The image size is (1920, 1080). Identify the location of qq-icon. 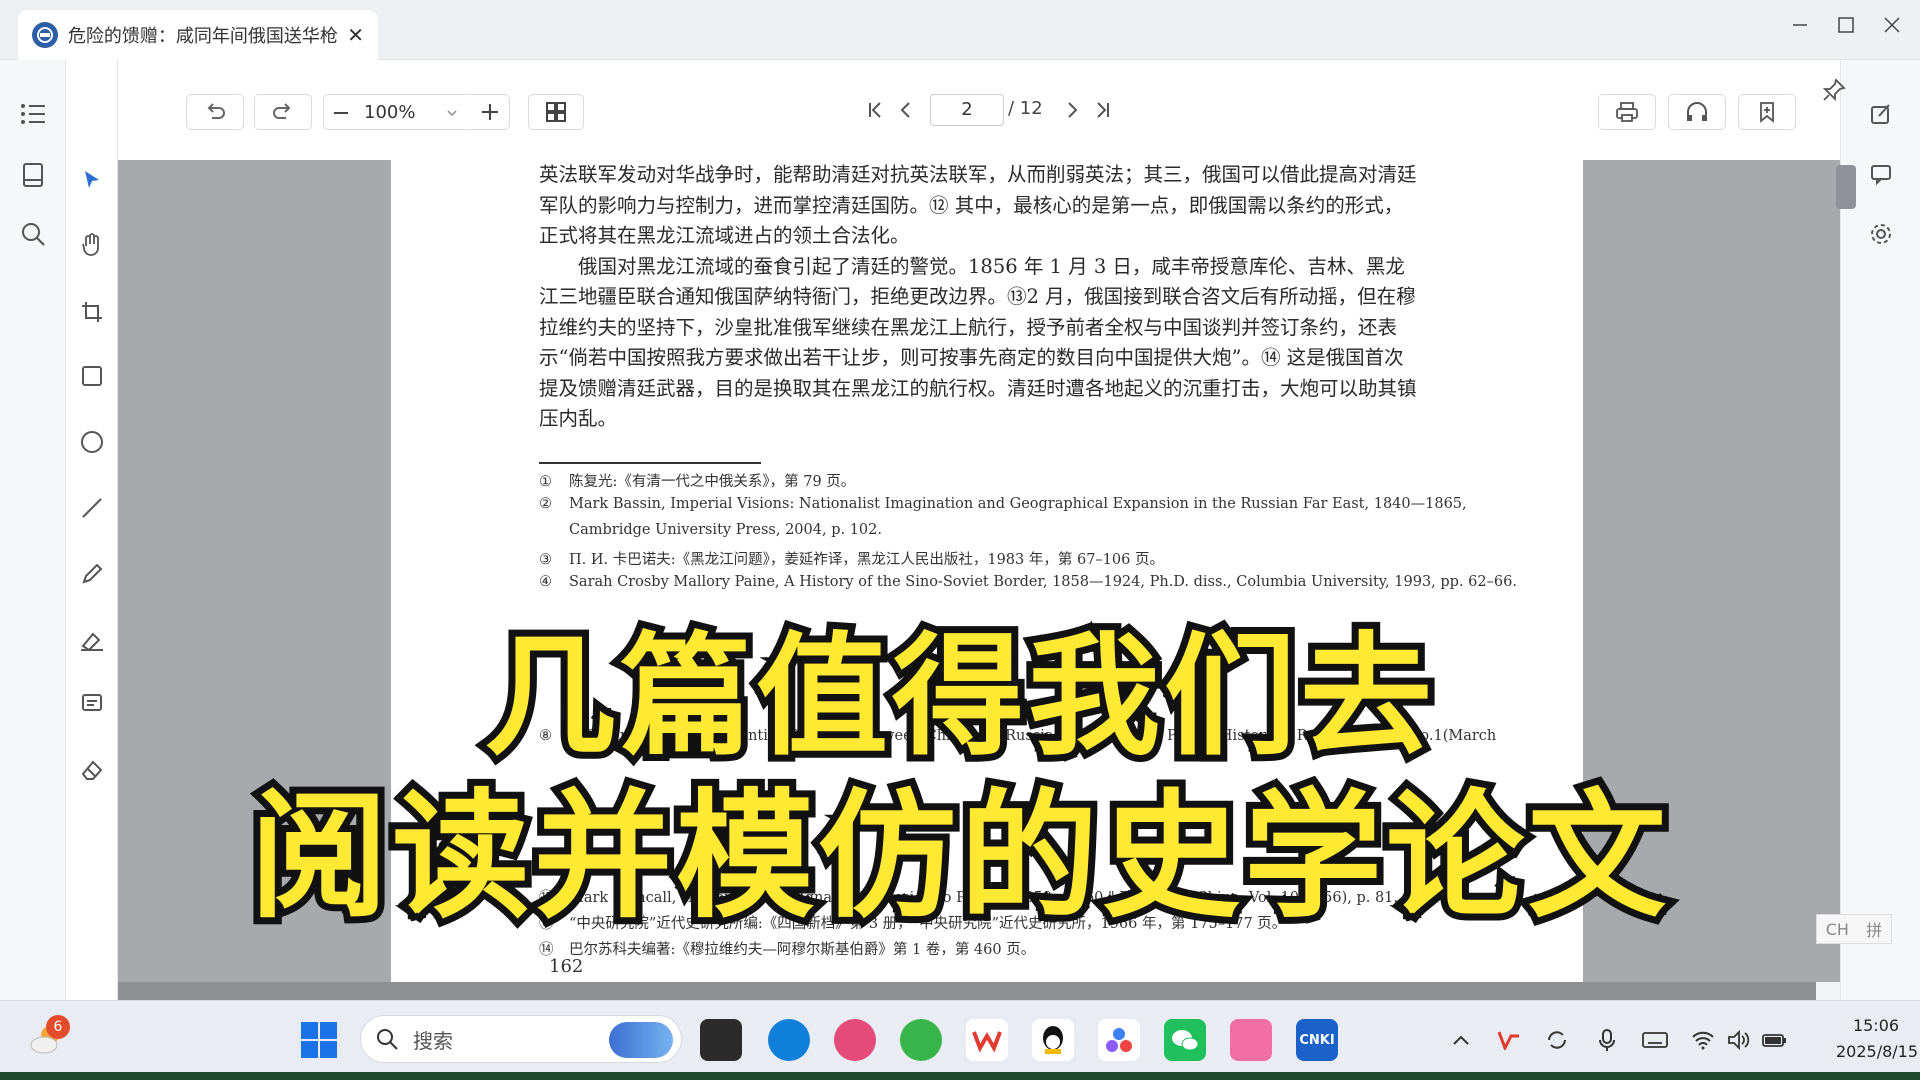
(1053, 1040).